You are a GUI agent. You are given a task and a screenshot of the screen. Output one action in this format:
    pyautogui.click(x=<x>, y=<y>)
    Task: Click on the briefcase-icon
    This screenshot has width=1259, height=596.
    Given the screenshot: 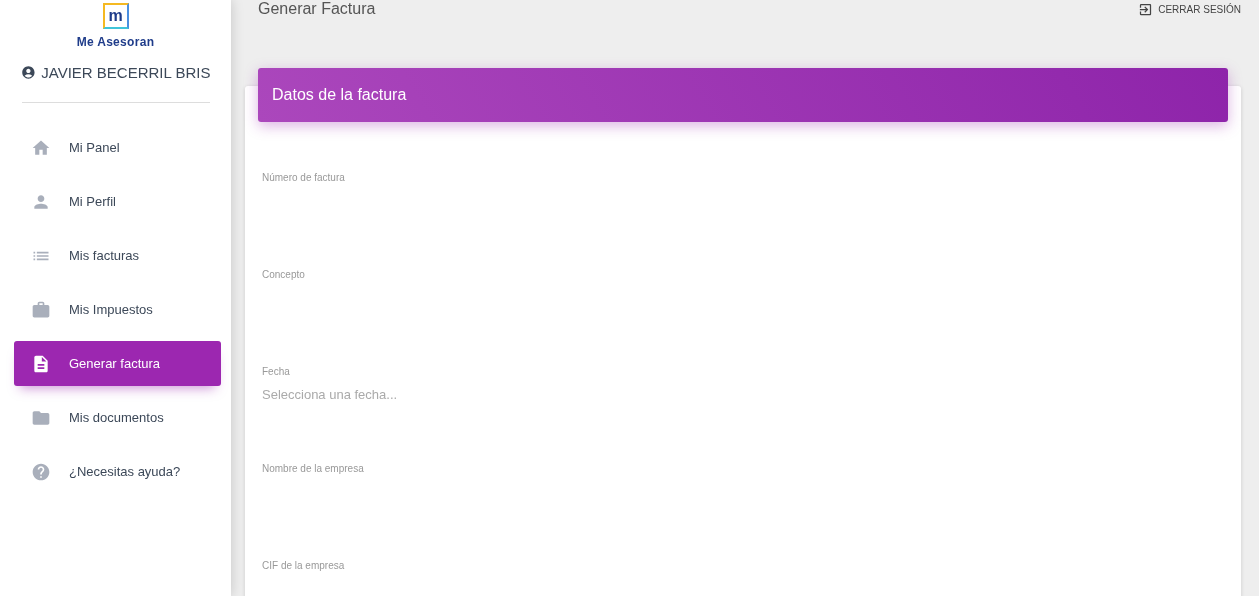 What is the action you would take?
    pyautogui.click(x=41, y=309)
    